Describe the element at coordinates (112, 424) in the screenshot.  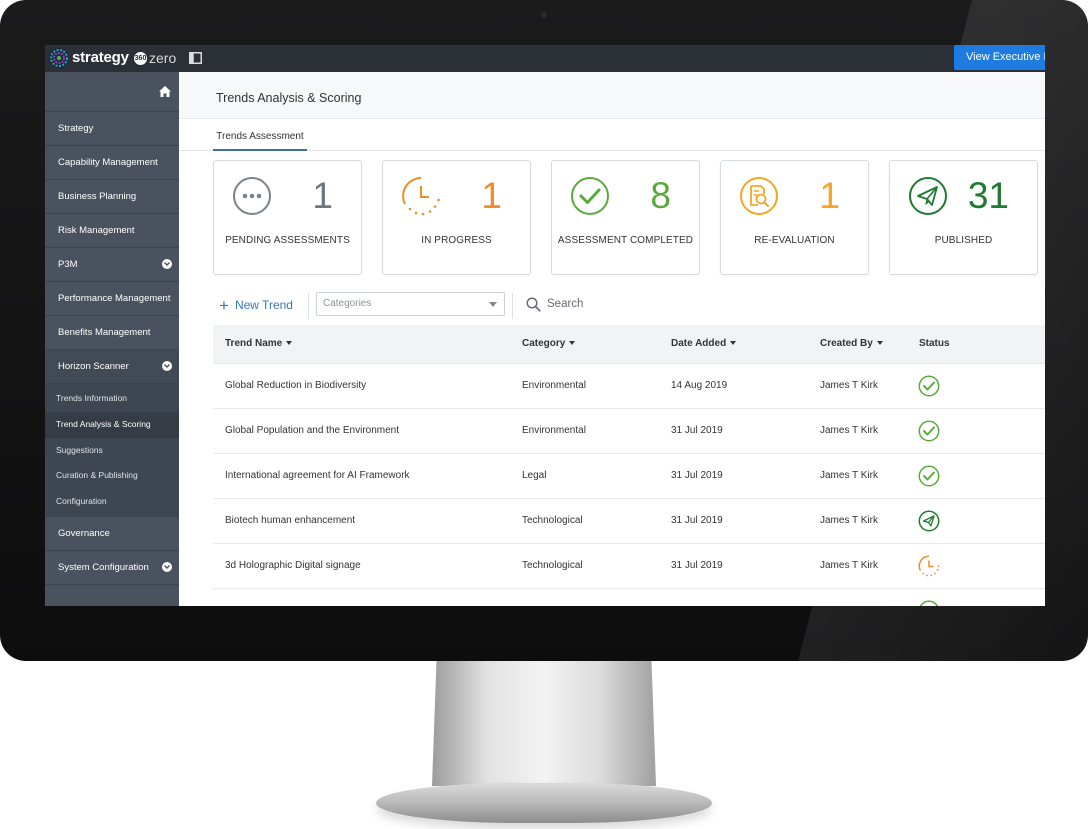
I see `sidebar-subitem-trend-analysis-scoring: Trend Analysis & Scoring` at that location.